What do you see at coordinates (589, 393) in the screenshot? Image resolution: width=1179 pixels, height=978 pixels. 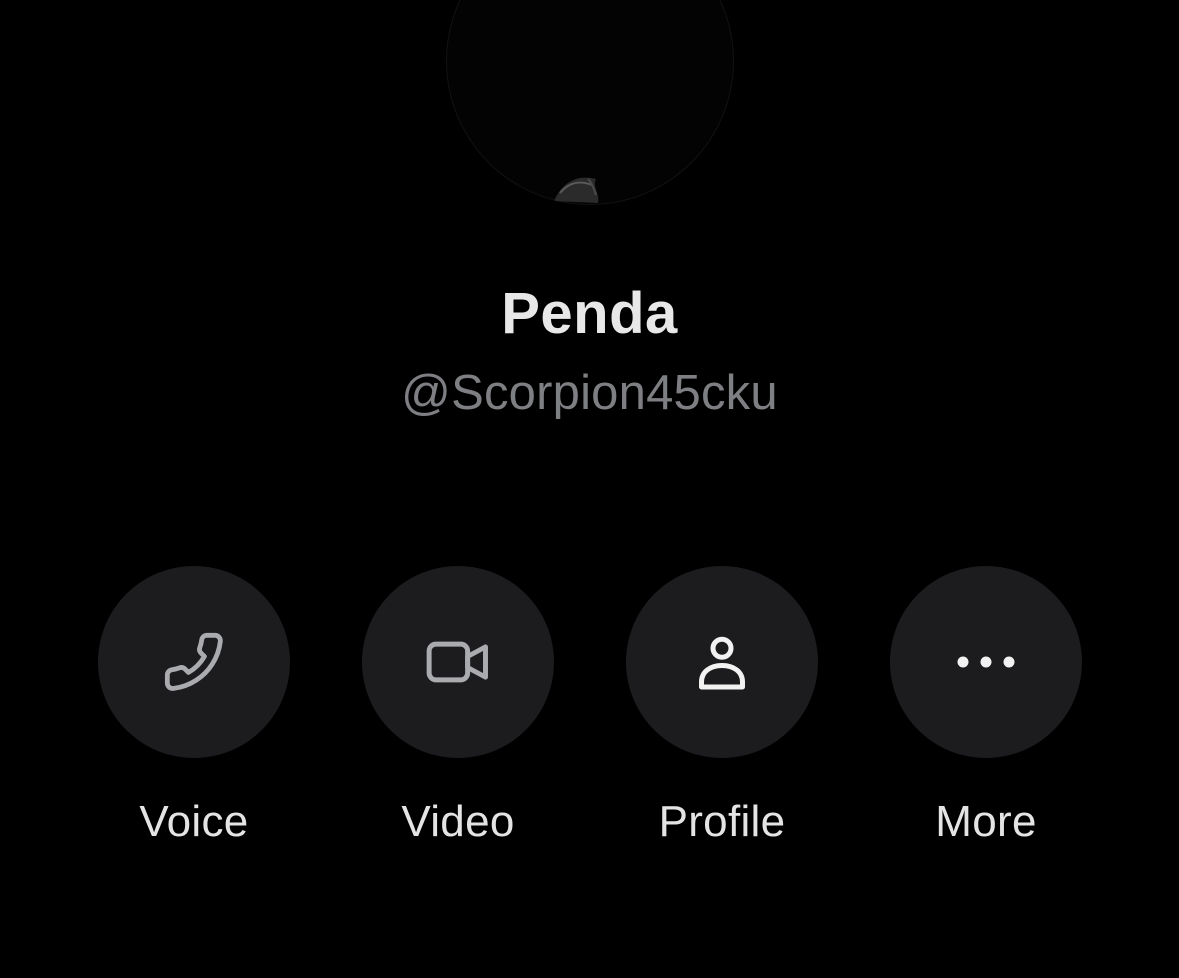 I see `profile-username: @Scorpion45cku` at bounding box center [589, 393].